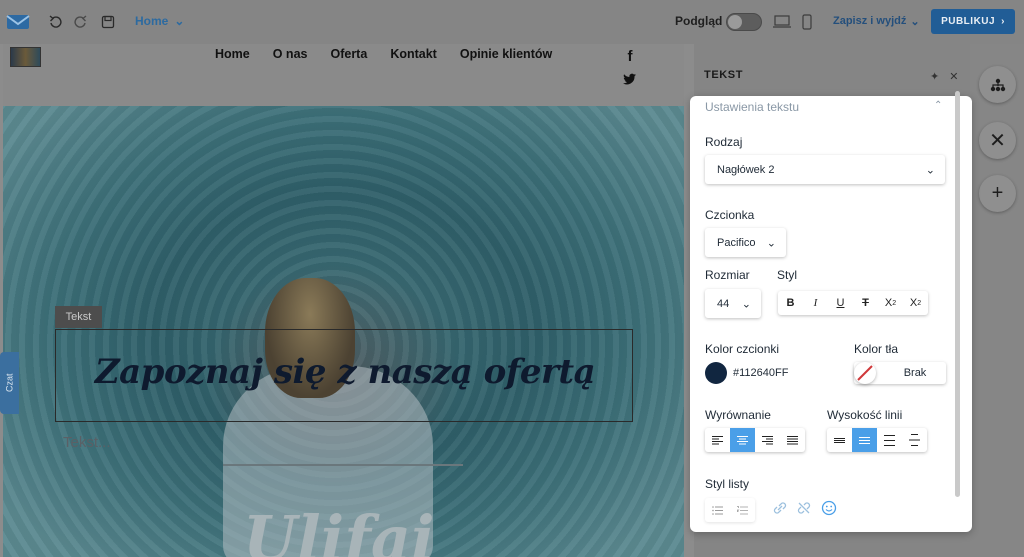 This screenshot has width=1024, height=557. What do you see at coordinates (413, 54) in the screenshot?
I see `nav-item-contact: Kontakt` at bounding box center [413, 54].